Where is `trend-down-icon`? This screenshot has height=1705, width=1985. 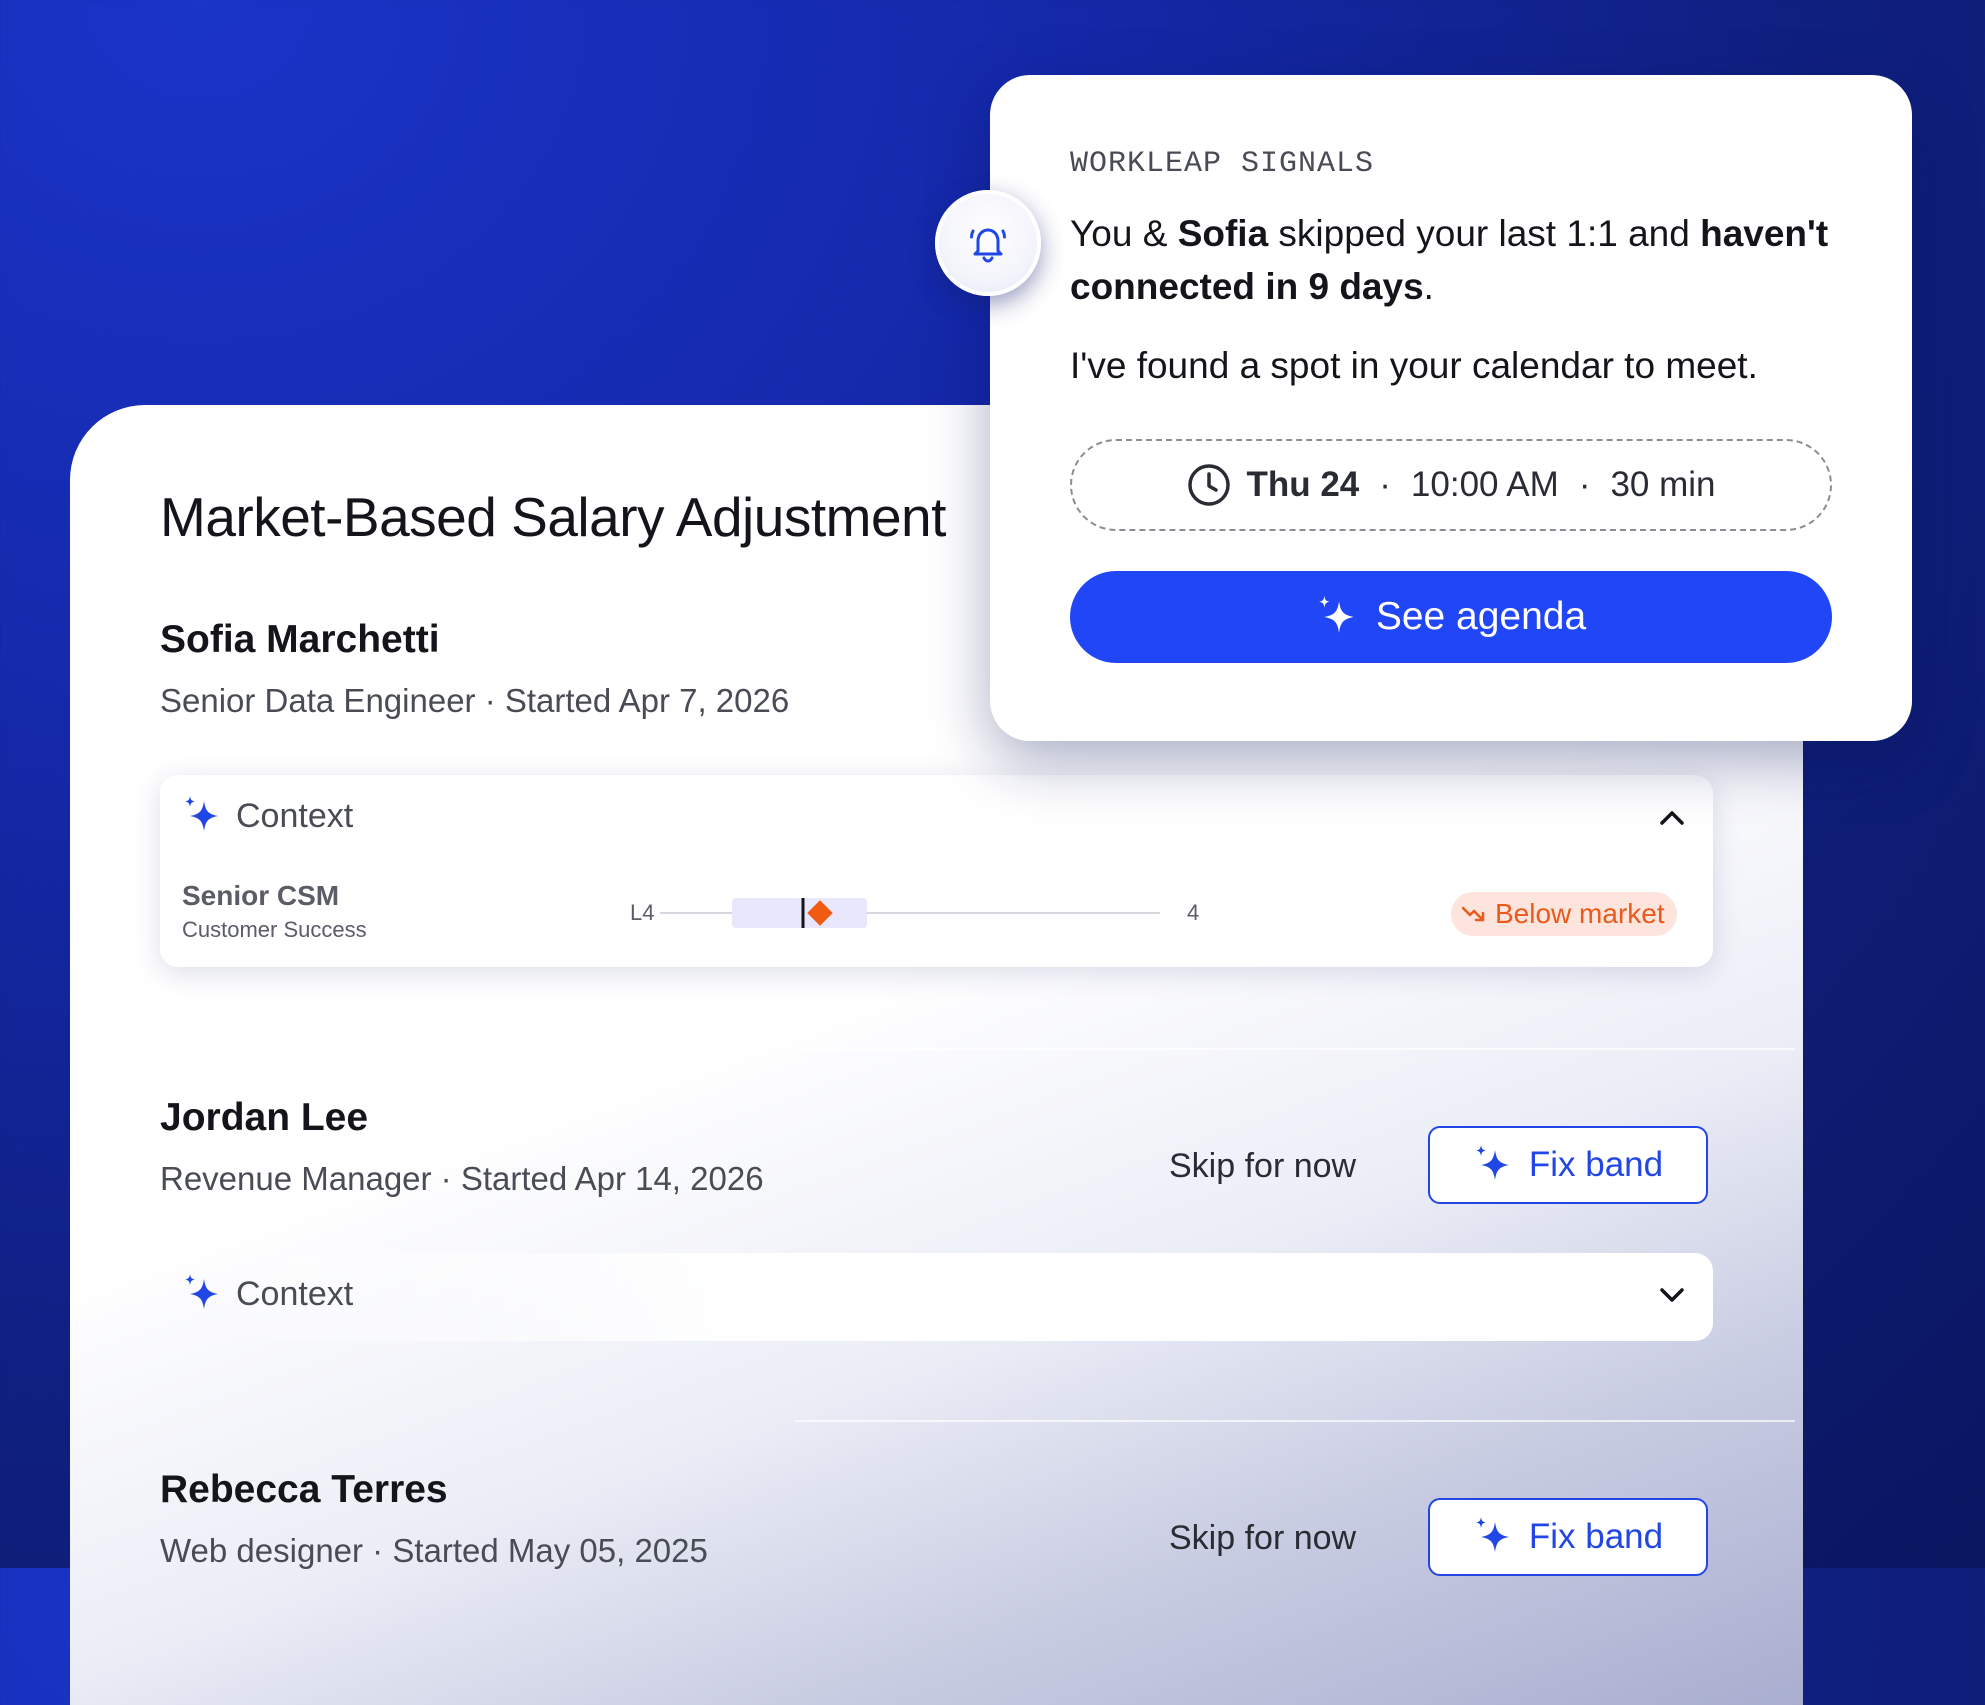 trend-down-icon is located at coordinates (1473, 914).